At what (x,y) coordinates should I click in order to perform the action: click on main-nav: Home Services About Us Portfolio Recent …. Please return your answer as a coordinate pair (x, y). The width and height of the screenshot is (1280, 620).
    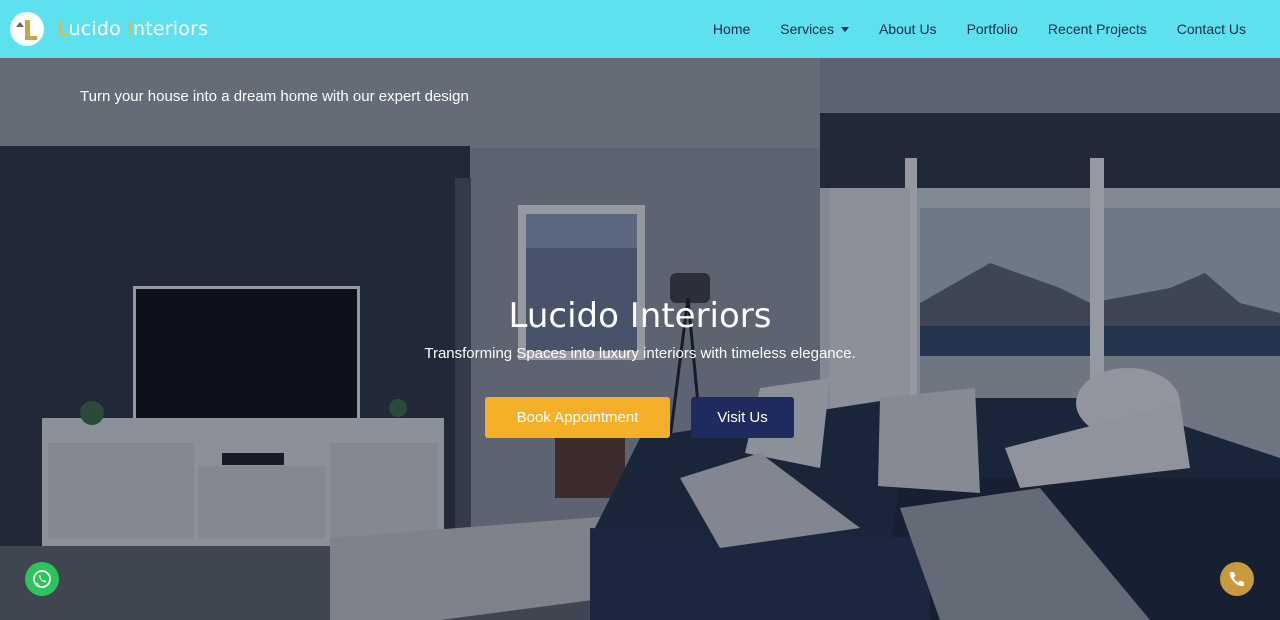
    Looking at the image, I should click on (996, 29).